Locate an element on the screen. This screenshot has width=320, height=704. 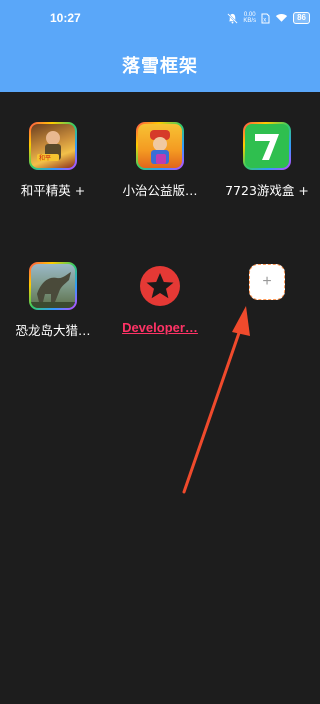
battery-indicator: 86 is located at coordinates (301, 18).